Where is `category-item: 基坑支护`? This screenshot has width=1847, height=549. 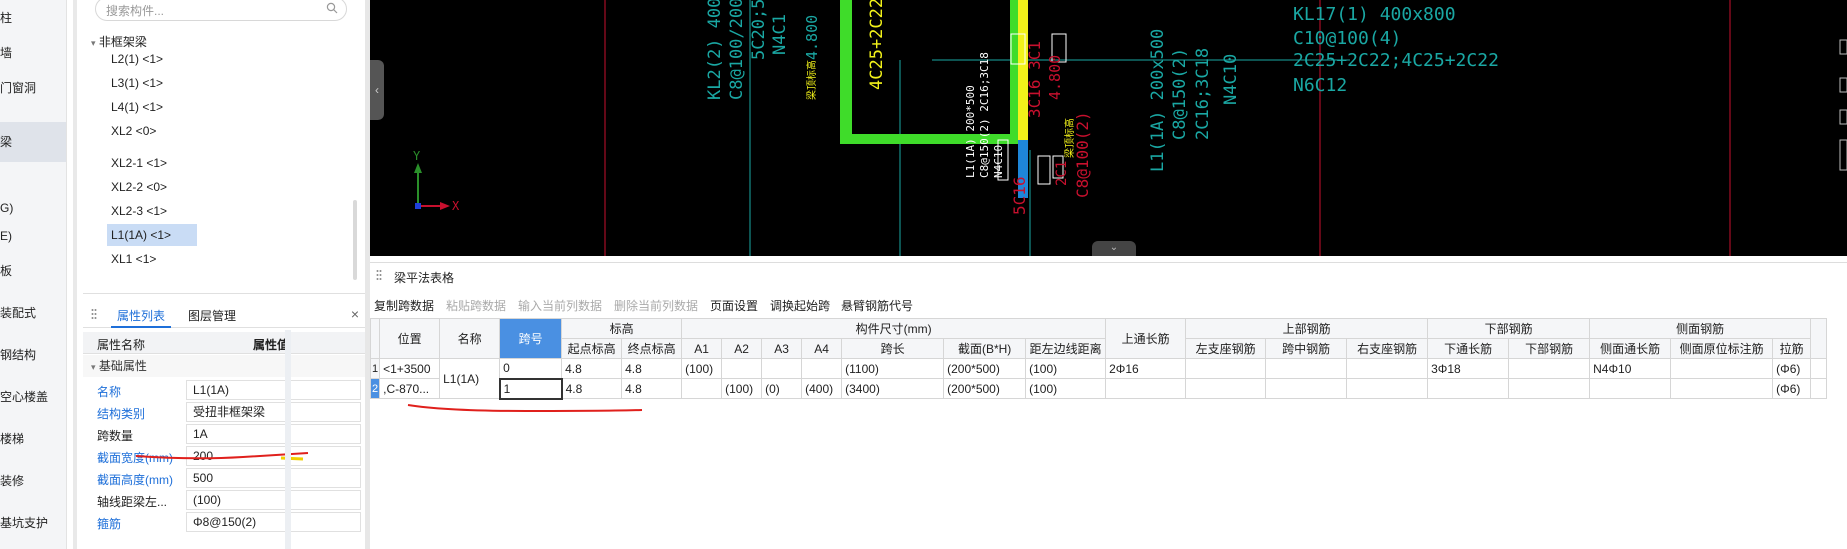
category-item: 基坑支护 is located at coordinates (33, 523).